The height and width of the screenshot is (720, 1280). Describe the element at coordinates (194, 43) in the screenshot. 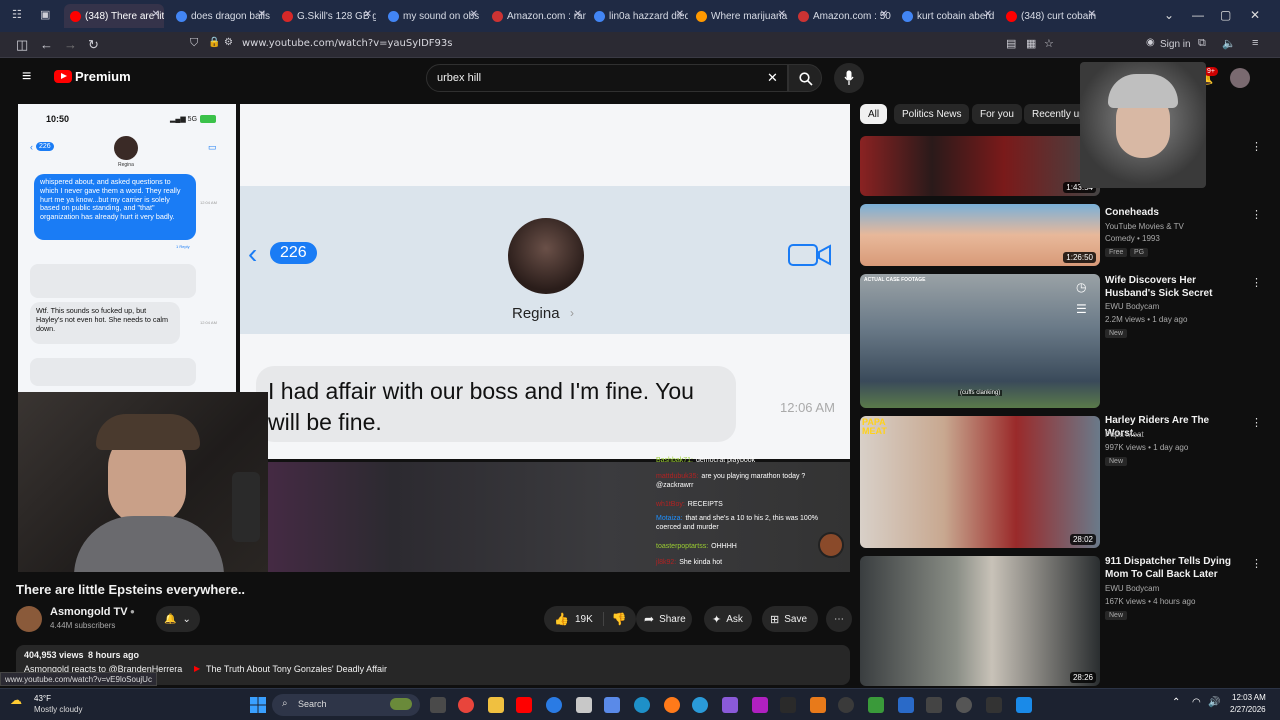

I see `shield-icon: ⛉` at that location.